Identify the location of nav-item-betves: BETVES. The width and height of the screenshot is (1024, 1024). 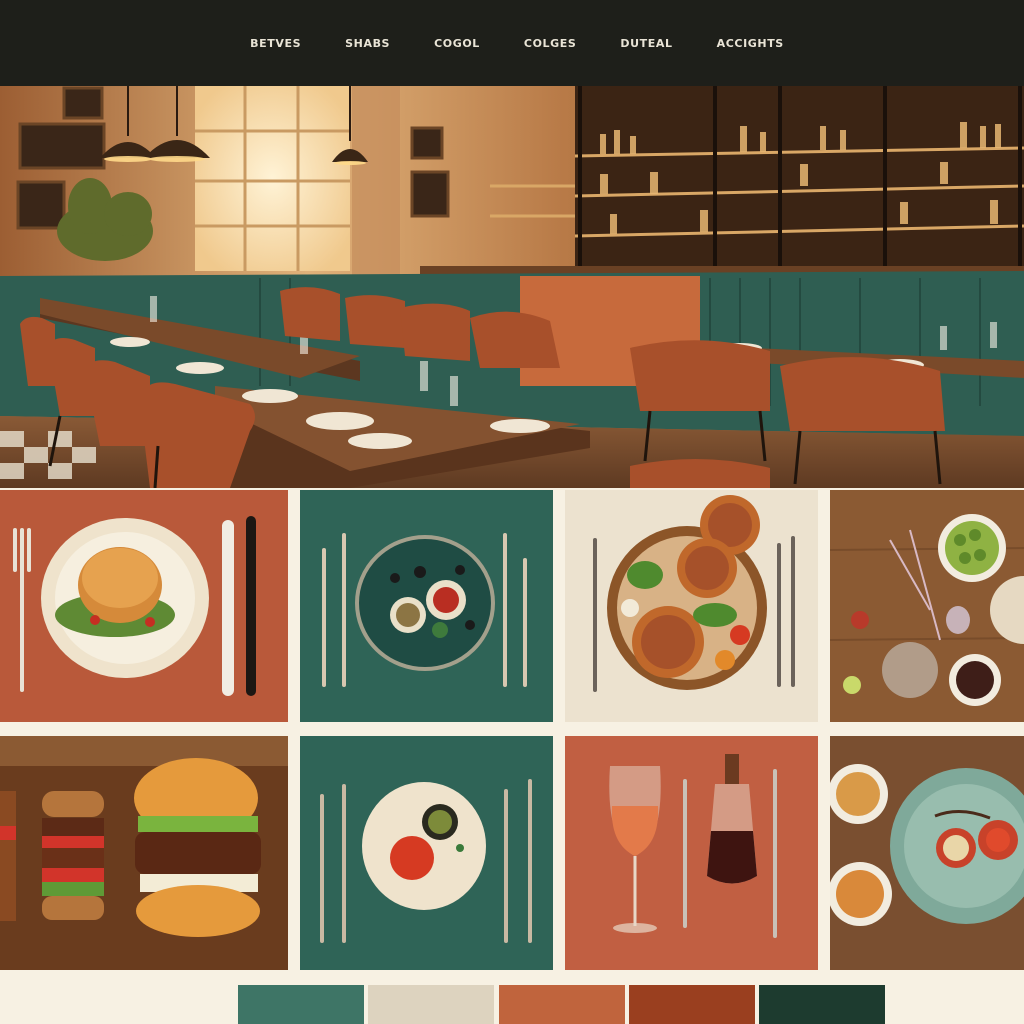
(275, 43).